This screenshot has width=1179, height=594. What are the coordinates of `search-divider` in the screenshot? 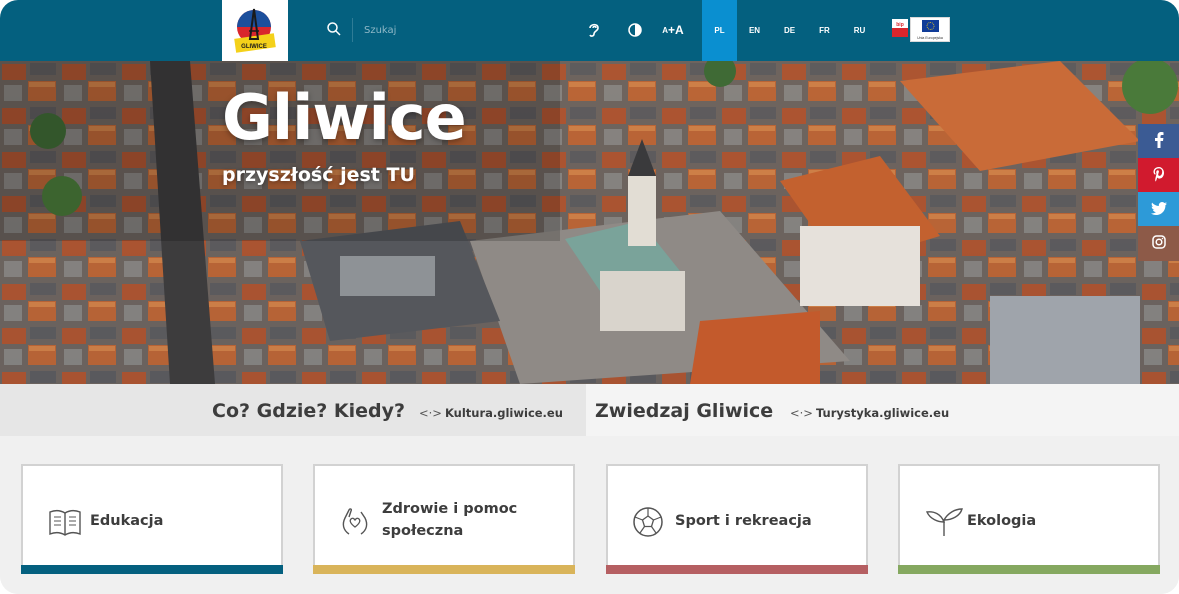 It's located at (352, 30).